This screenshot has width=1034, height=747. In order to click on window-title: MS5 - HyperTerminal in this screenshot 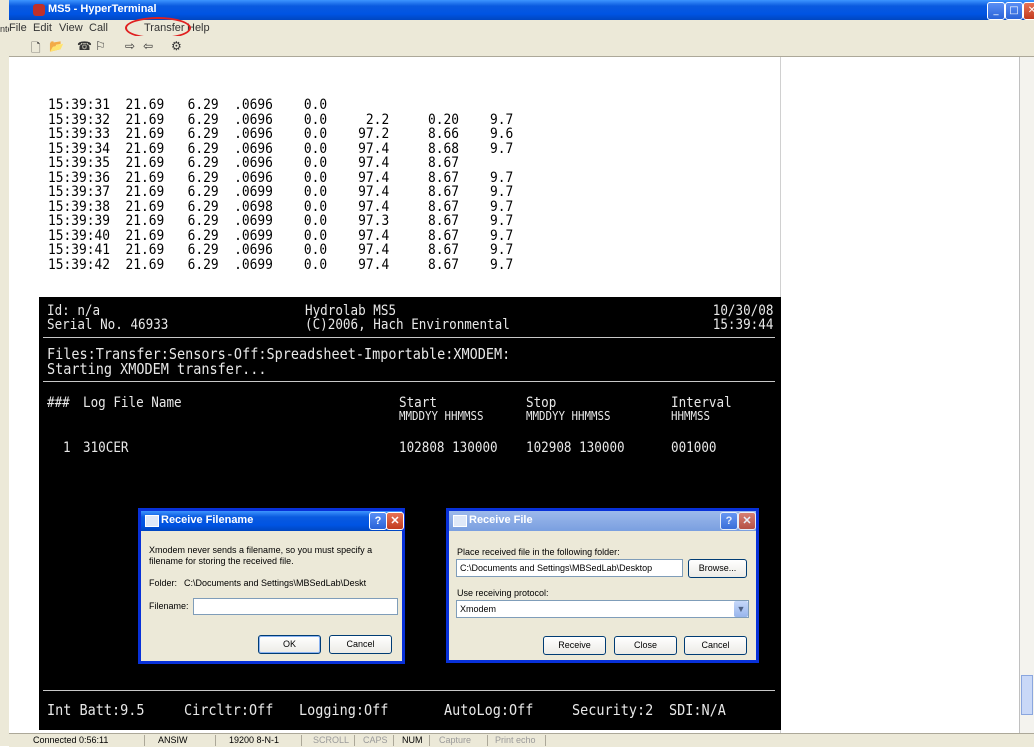, I will do `click(102, 9)`.